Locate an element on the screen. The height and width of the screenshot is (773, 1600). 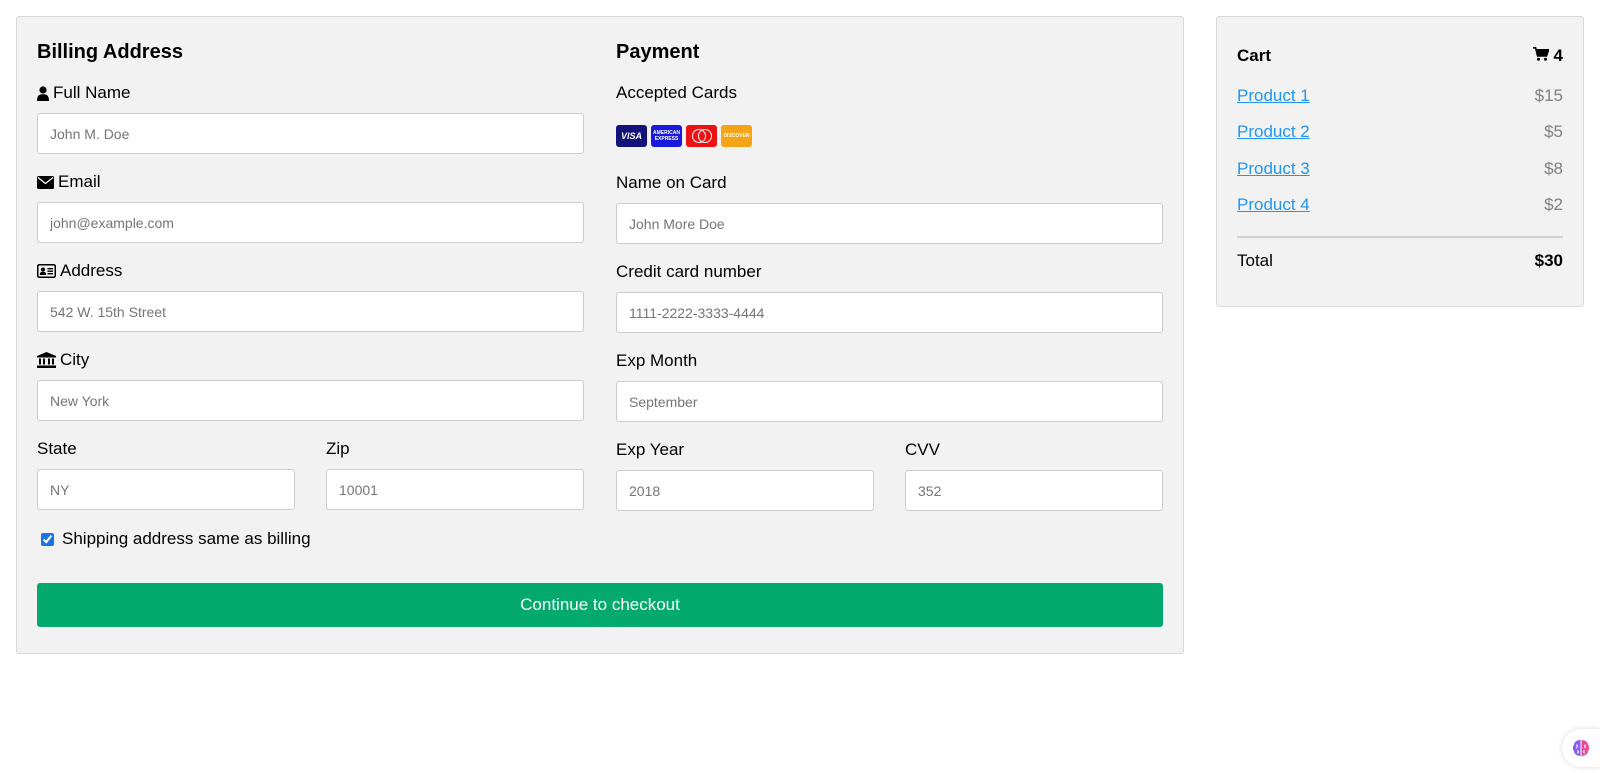
continue-to-checkout-button: Continue to checkout is located at coordinates (600, 605).